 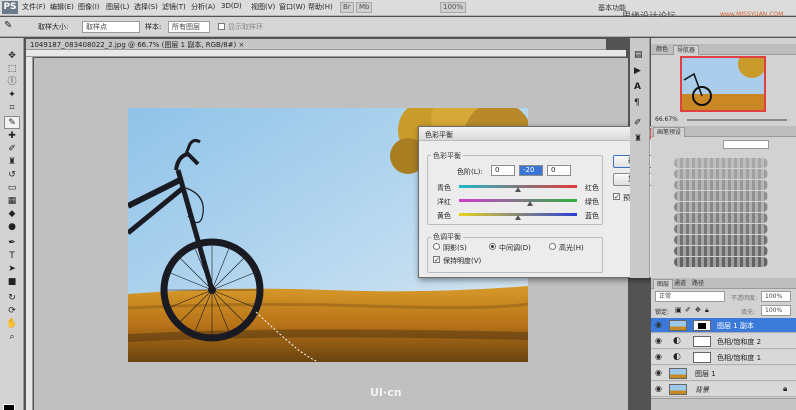 What do you see at coordinates (518, 200) in the screenshot?
I see `magenta-green-slider` at bounding box center [518, 200].